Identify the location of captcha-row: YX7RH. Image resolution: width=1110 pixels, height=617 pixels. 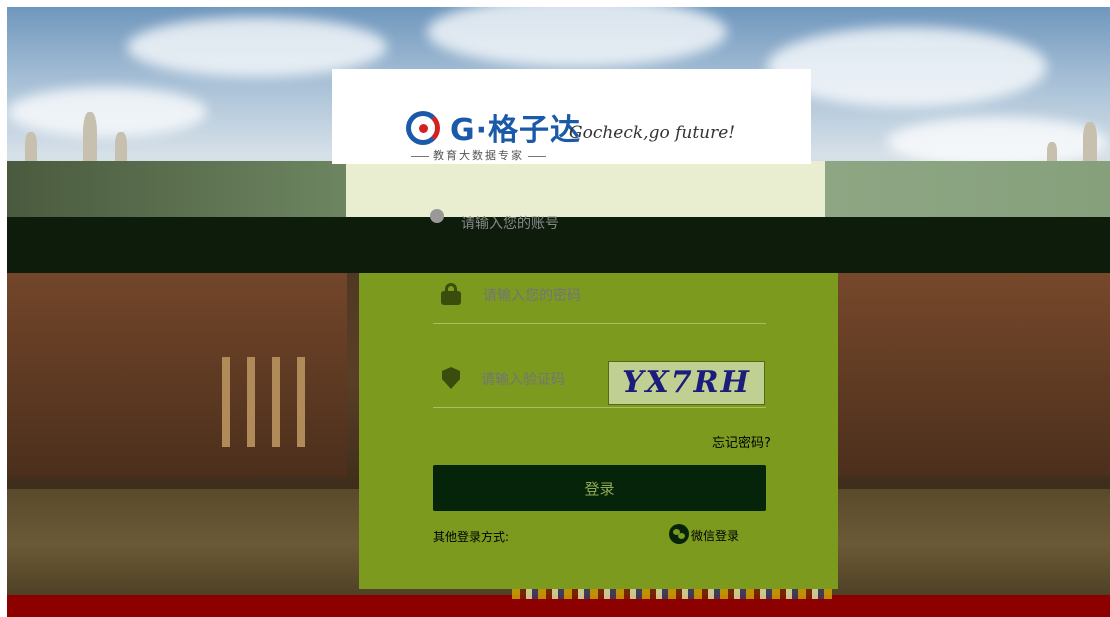
(599, 382).